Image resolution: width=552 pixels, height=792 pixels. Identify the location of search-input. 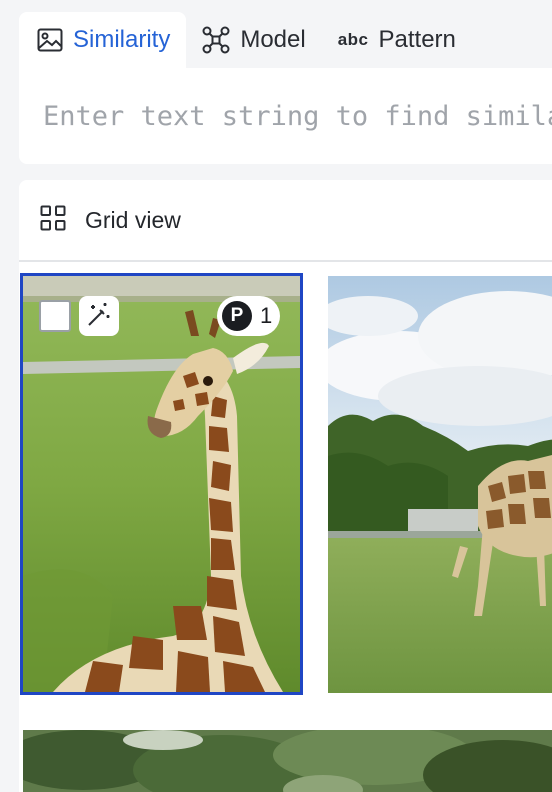
(297, 116).